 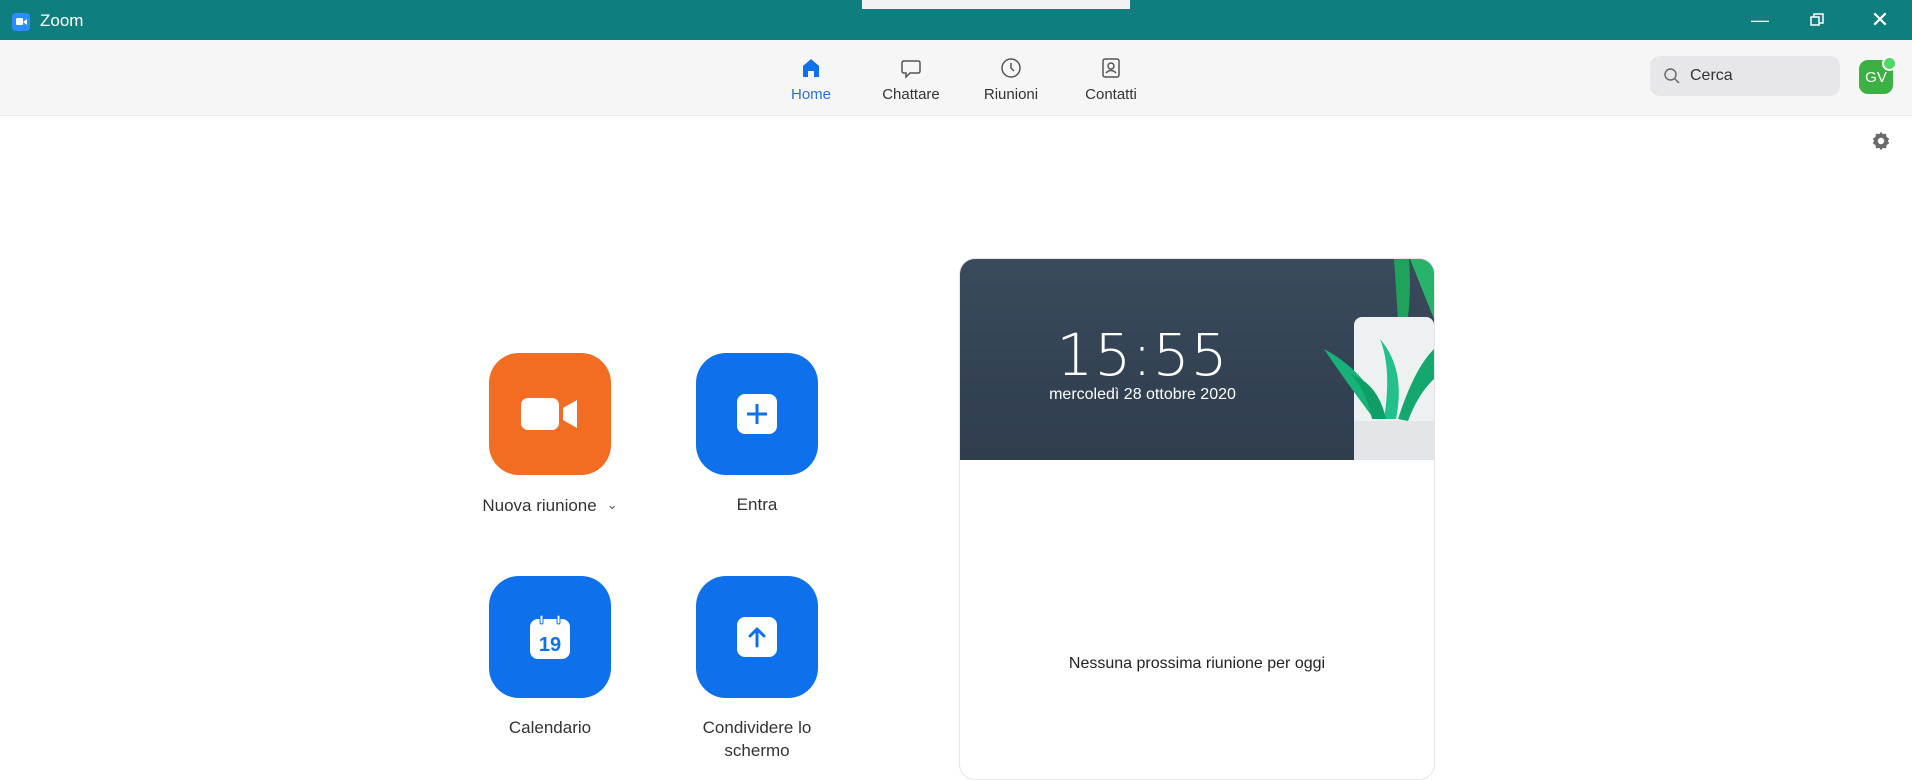 I want to click on join-button, so click(x=757, y=414).